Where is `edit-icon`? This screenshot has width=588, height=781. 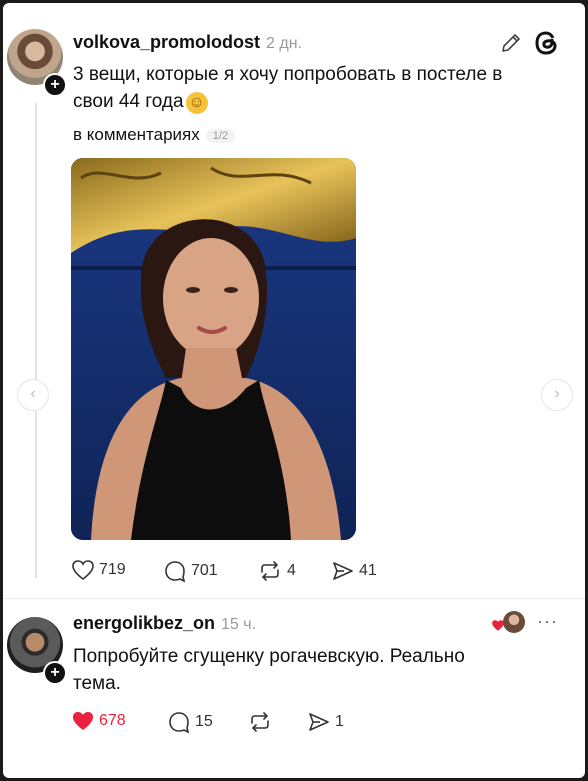
edit-icon is located at coordinates (511, 43).